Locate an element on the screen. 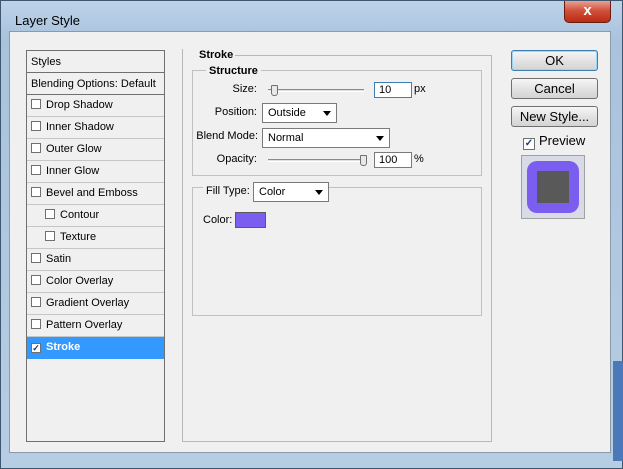  fill-group is located at coordinates (337, 251).